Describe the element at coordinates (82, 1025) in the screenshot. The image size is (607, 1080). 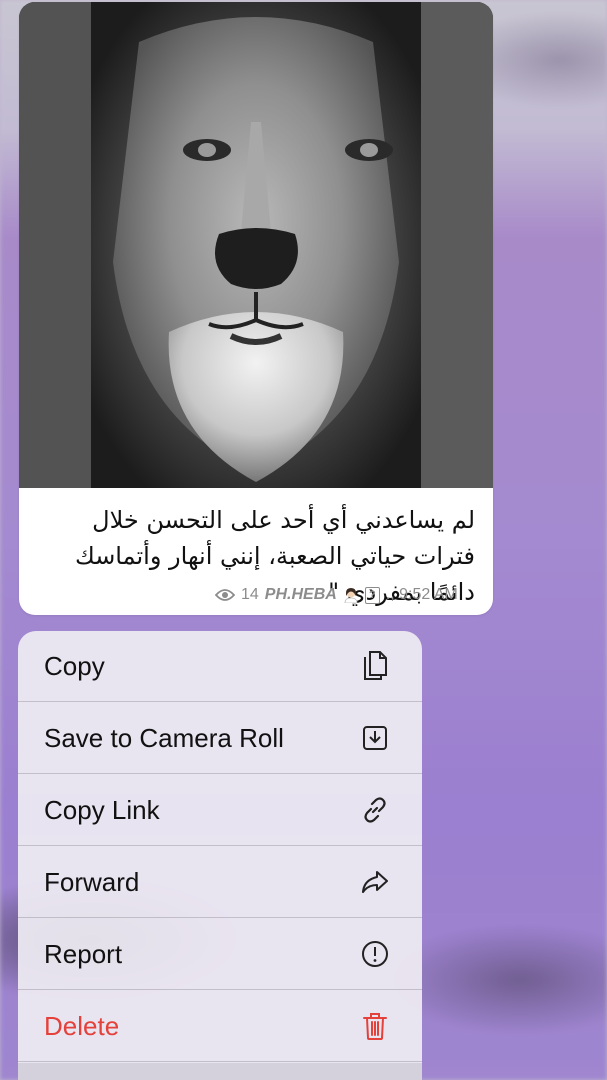
I see `menu-item-label: Delete` at that location.